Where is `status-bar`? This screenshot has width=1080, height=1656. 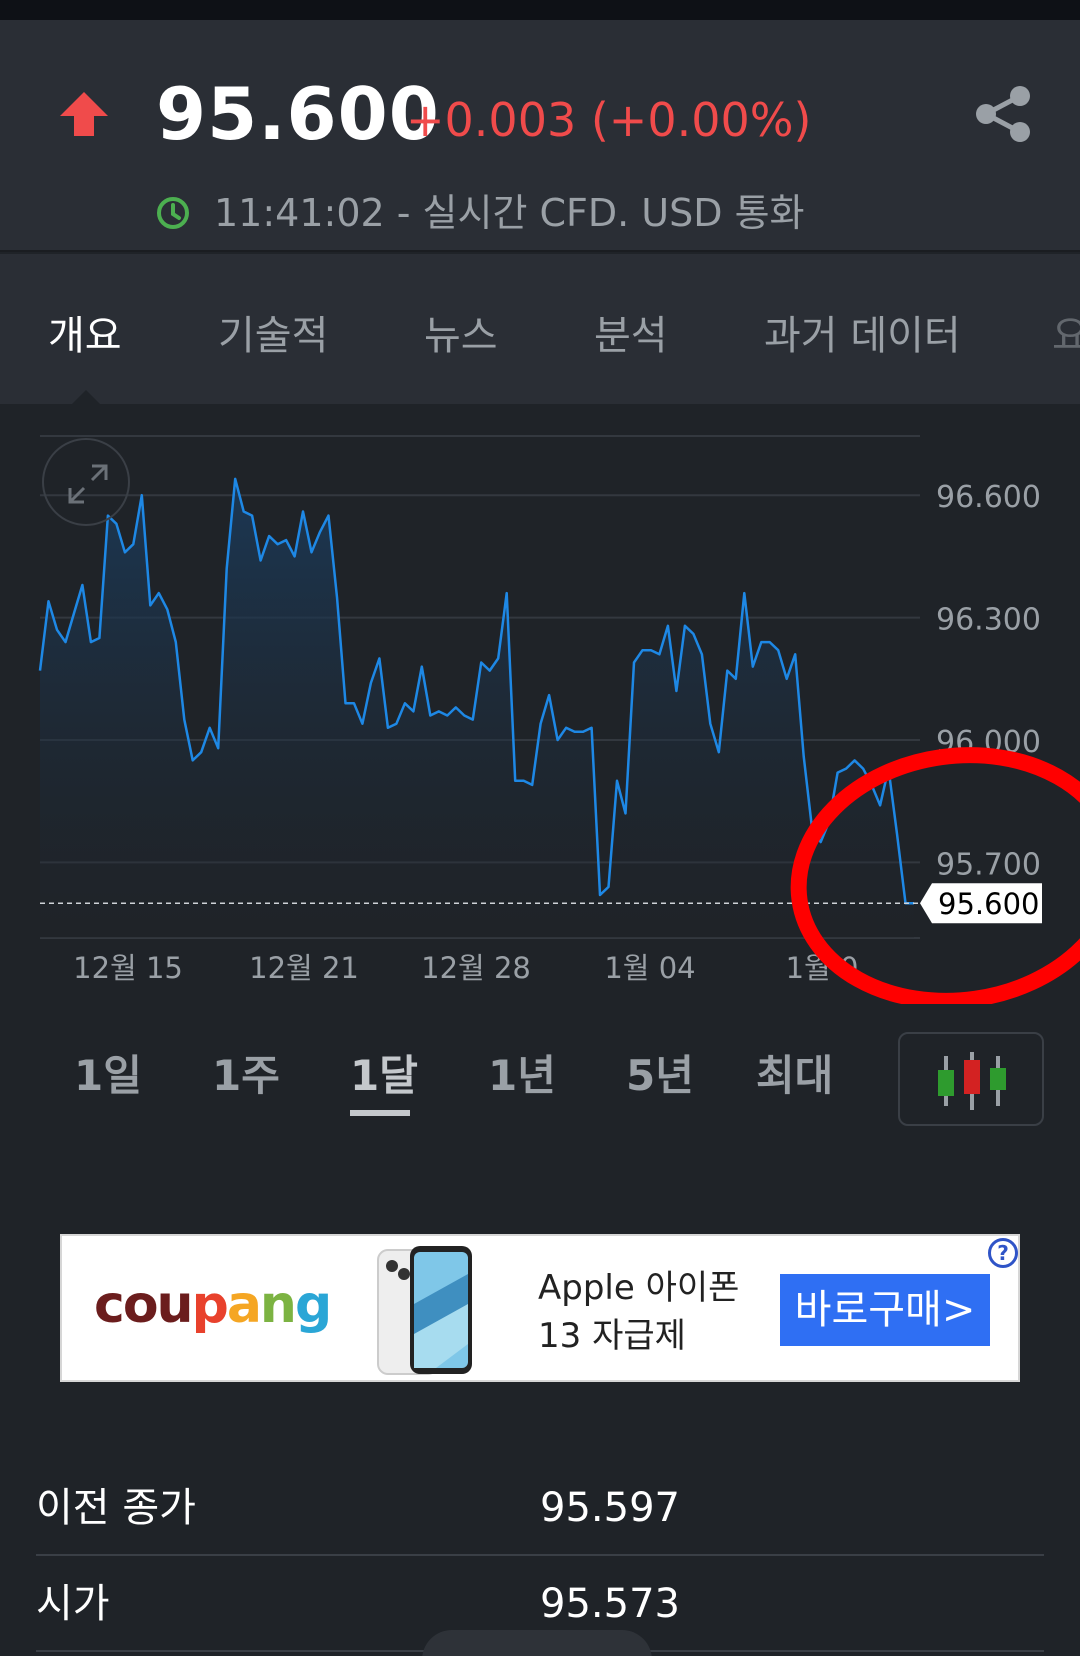
status-bar is located at coordinates (540, 10).